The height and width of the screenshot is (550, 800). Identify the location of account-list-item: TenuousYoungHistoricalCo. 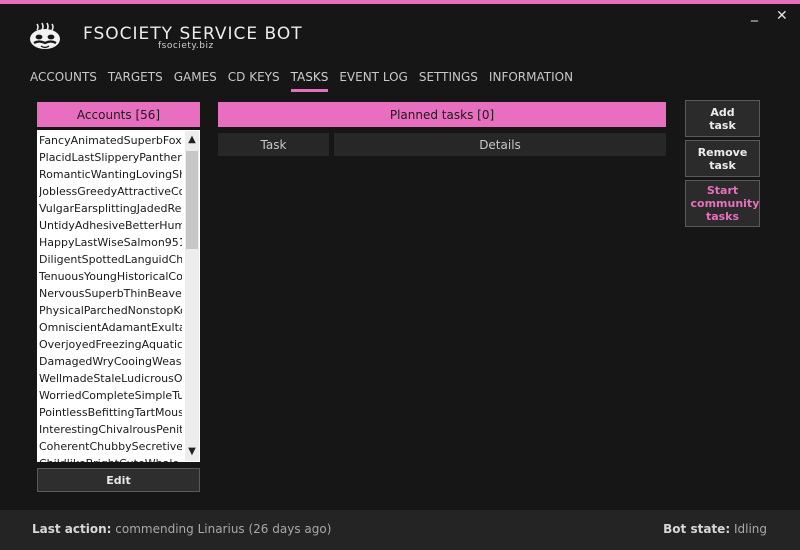
(110, 276).